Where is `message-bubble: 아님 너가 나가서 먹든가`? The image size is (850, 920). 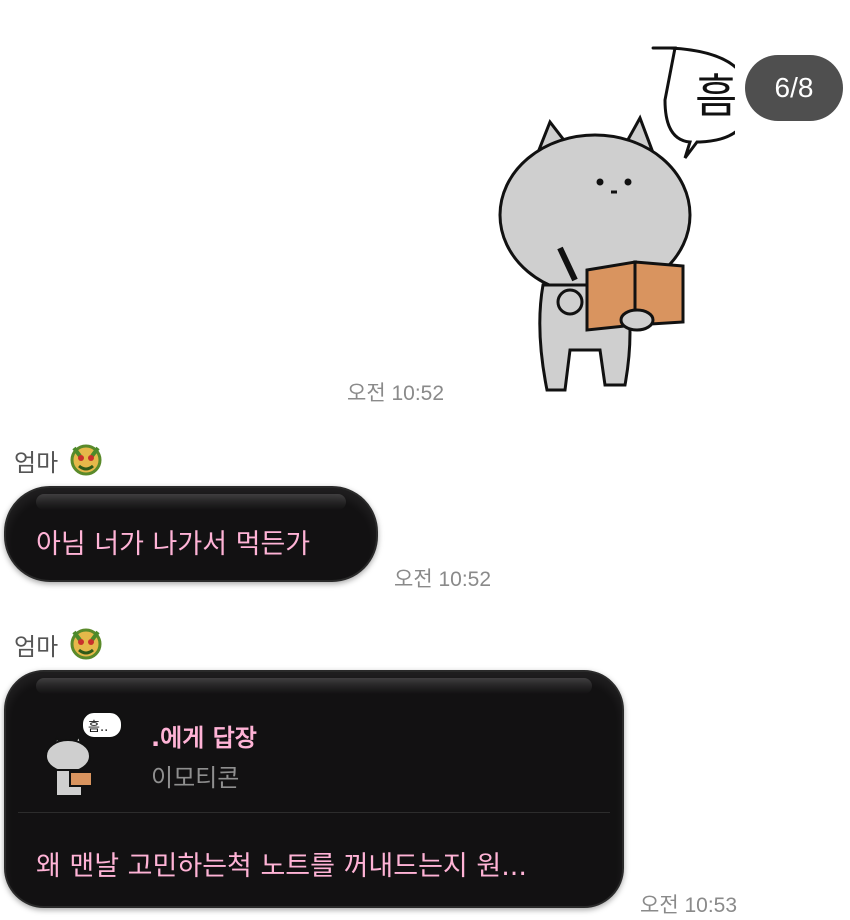
message-bubble: 아님 너가 나가서 먹든가 is located at coordinates (191, 534).